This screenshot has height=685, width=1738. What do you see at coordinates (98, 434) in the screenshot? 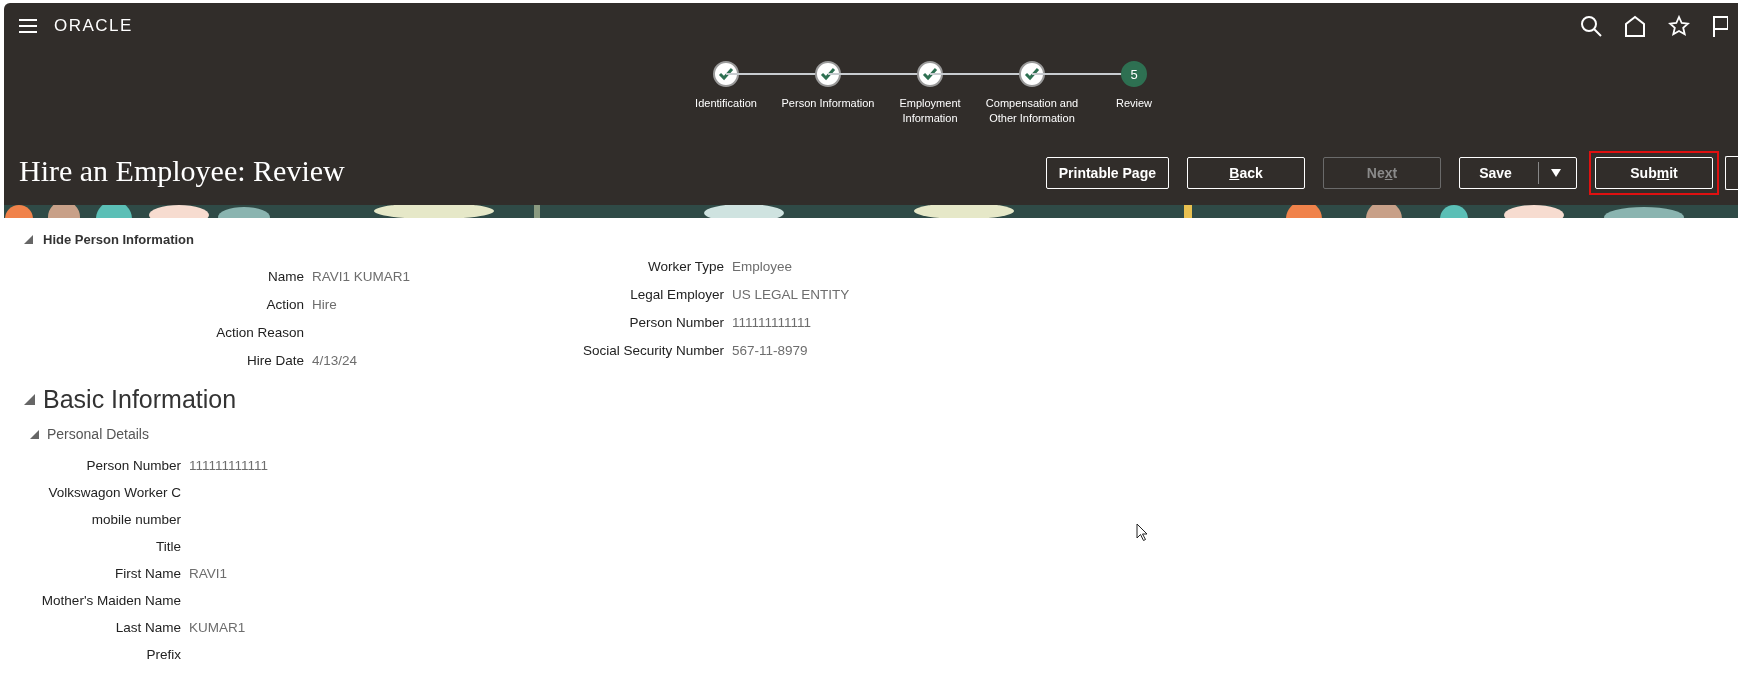
I see `subsection-heading: Personal Details` at bounding box center [98, 434].